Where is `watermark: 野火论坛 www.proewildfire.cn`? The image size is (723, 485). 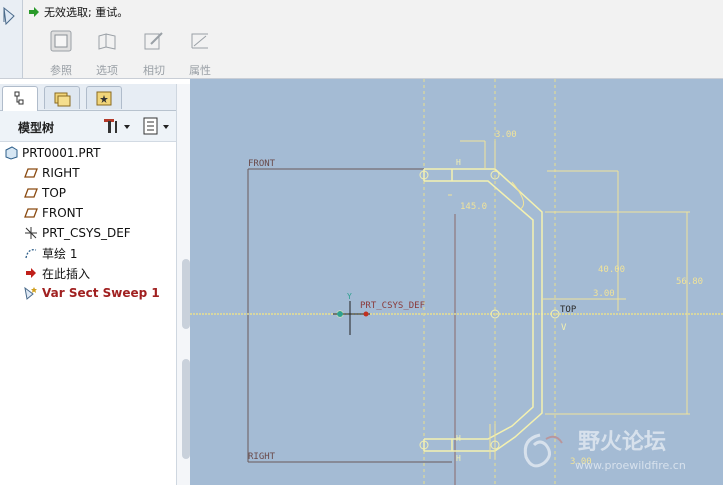 watermark: 野火论坛 www.proewildfire.cn is located at coordinates (604, 450).